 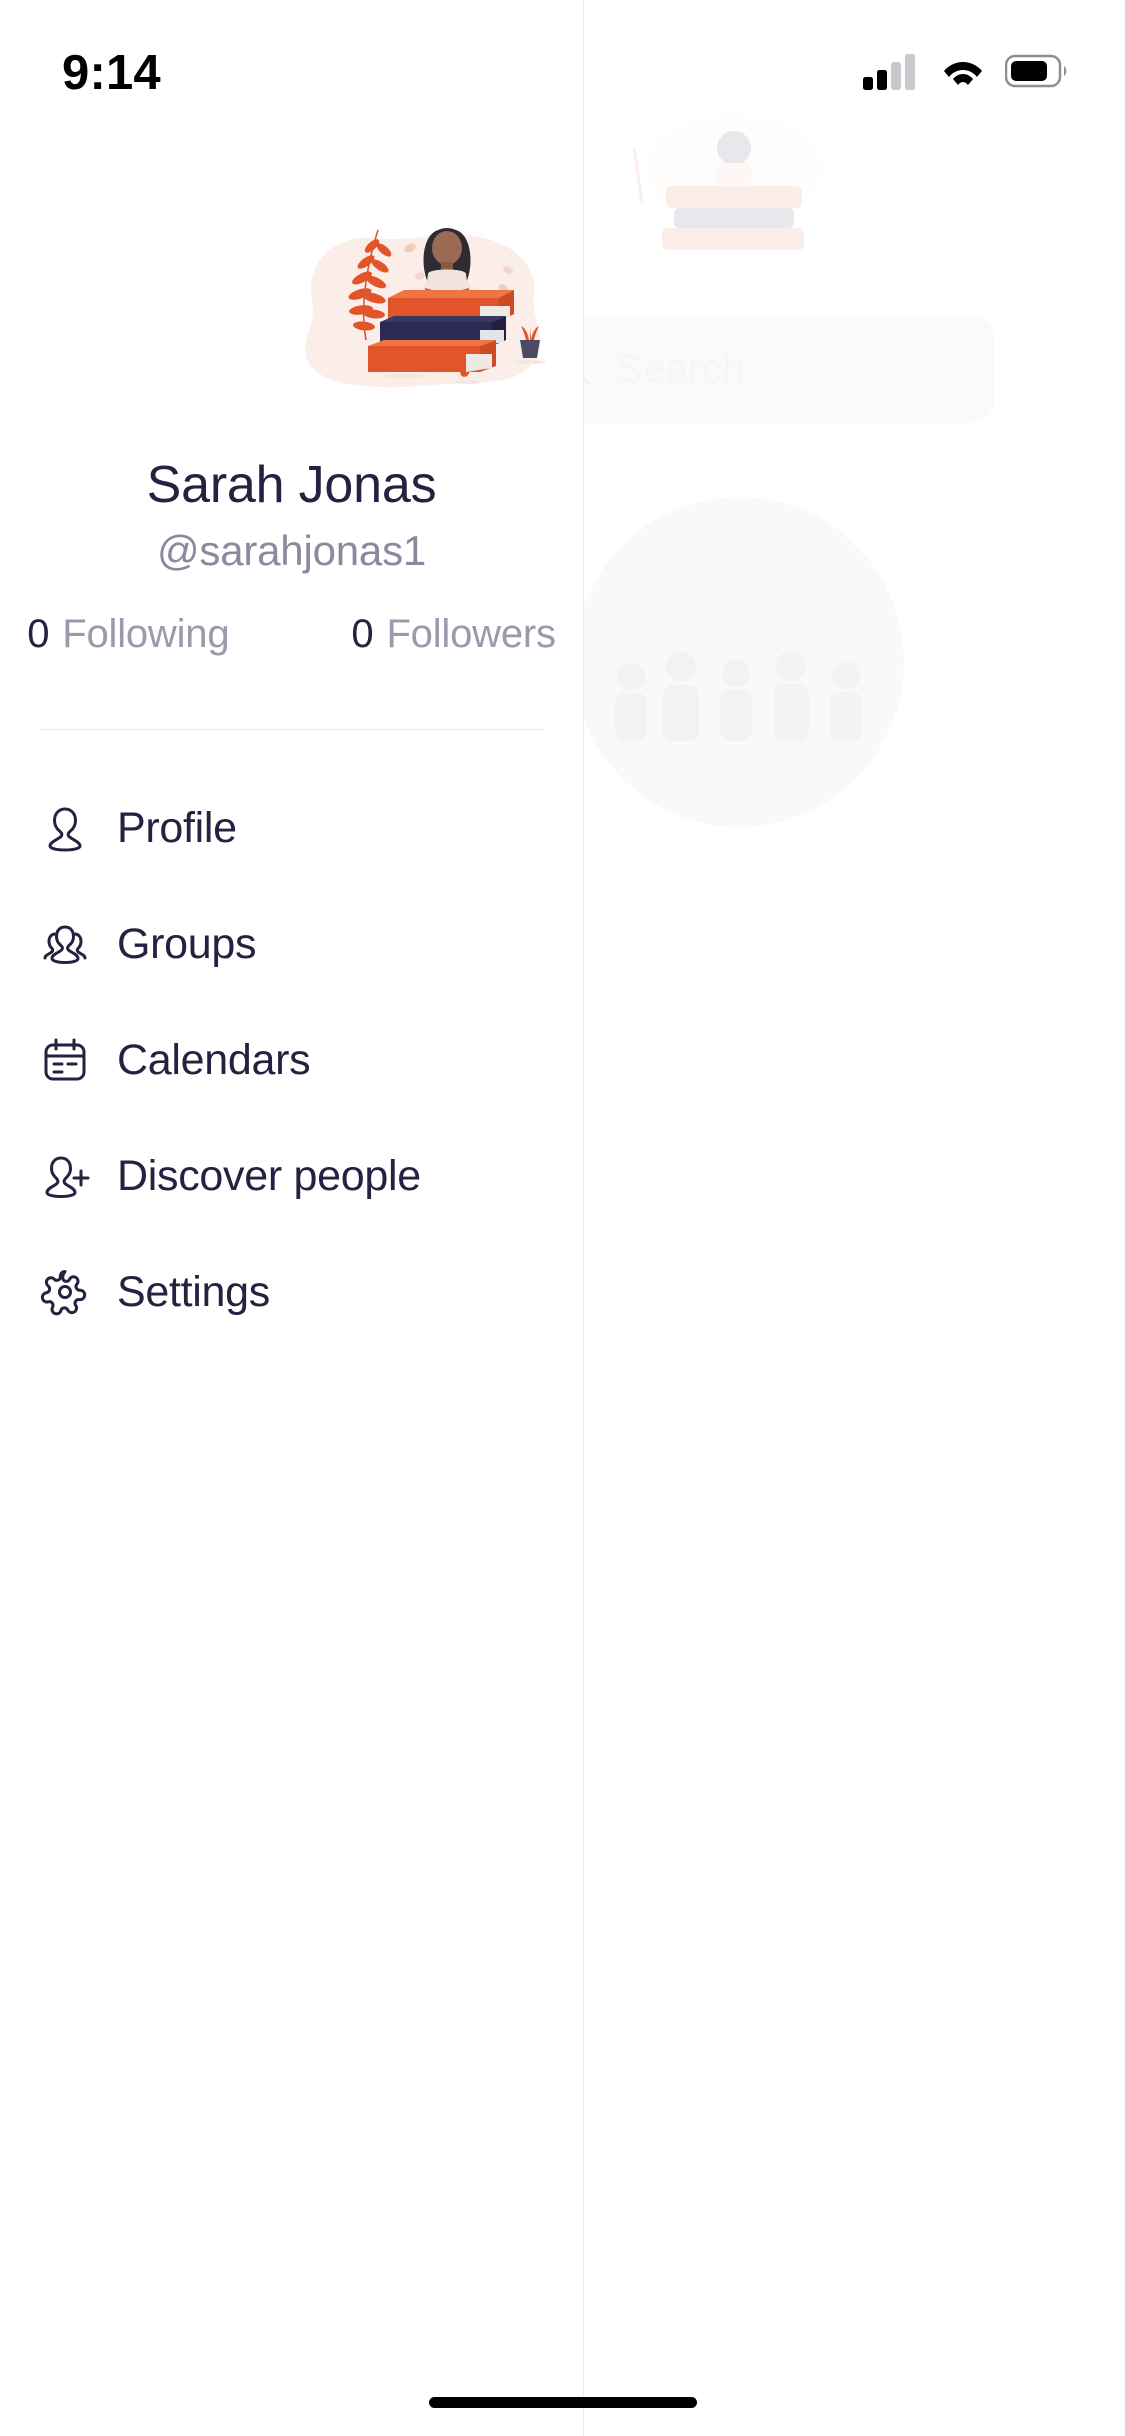 What do you see at coordinates (65, 1060) in the screenshot?
I see `calendar-icon` at bounding box center [65, 1060].